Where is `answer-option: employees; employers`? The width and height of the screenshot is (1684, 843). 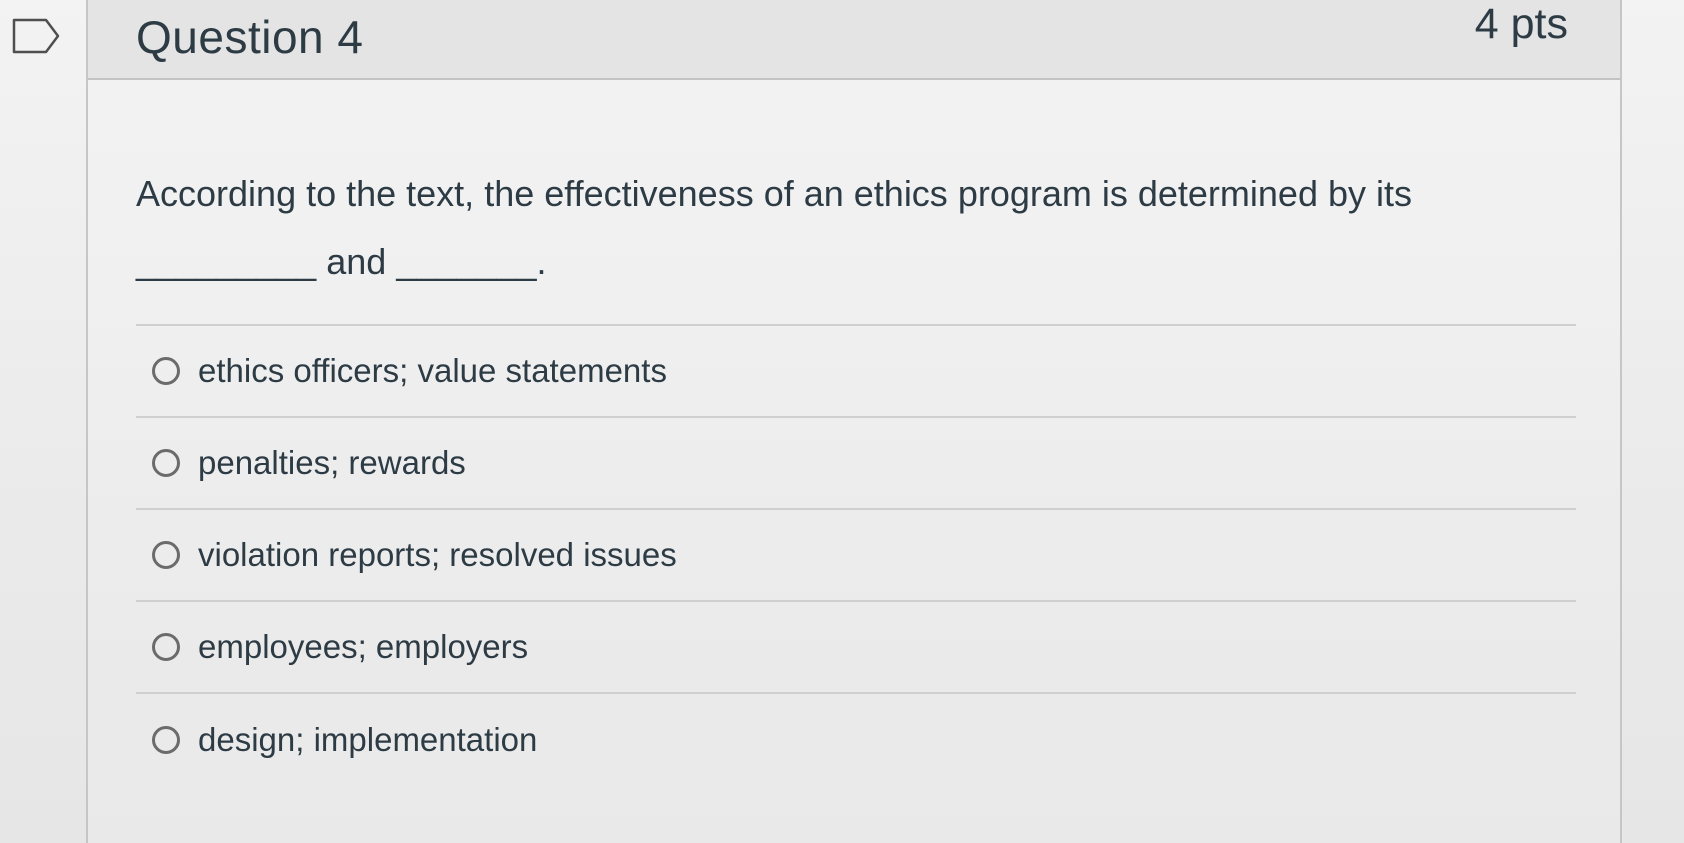
answer-option: employees; employers is located at coordinates (856, 648).